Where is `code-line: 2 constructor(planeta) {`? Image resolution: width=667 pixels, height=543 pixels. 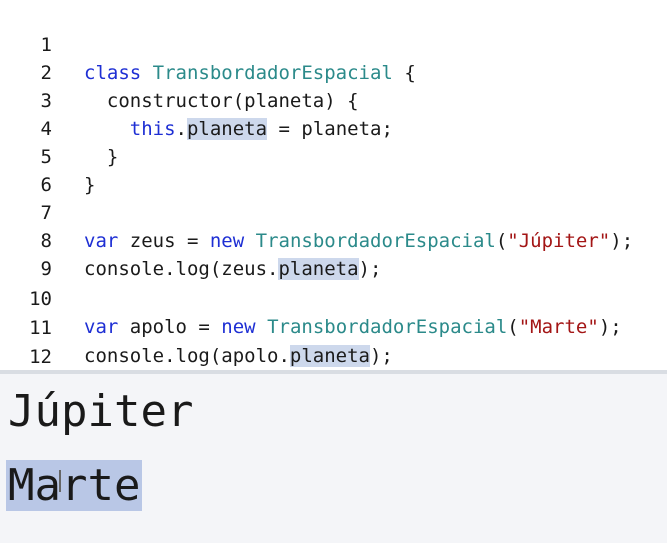 code-line: 2 constructor(planeta) { is located at coordinates (333, 71).